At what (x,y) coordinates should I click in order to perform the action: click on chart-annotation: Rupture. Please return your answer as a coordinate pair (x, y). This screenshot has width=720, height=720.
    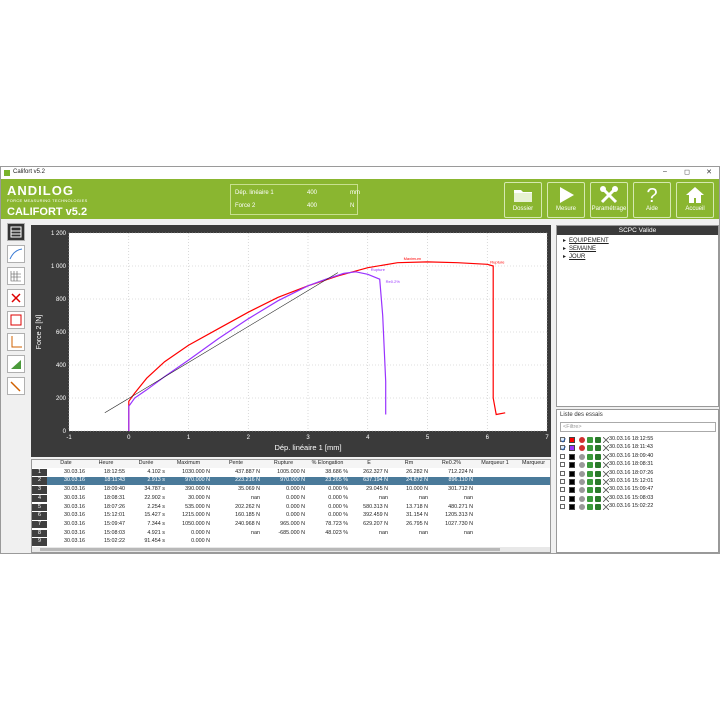
    Looking at the image, I should click on (497, 261).